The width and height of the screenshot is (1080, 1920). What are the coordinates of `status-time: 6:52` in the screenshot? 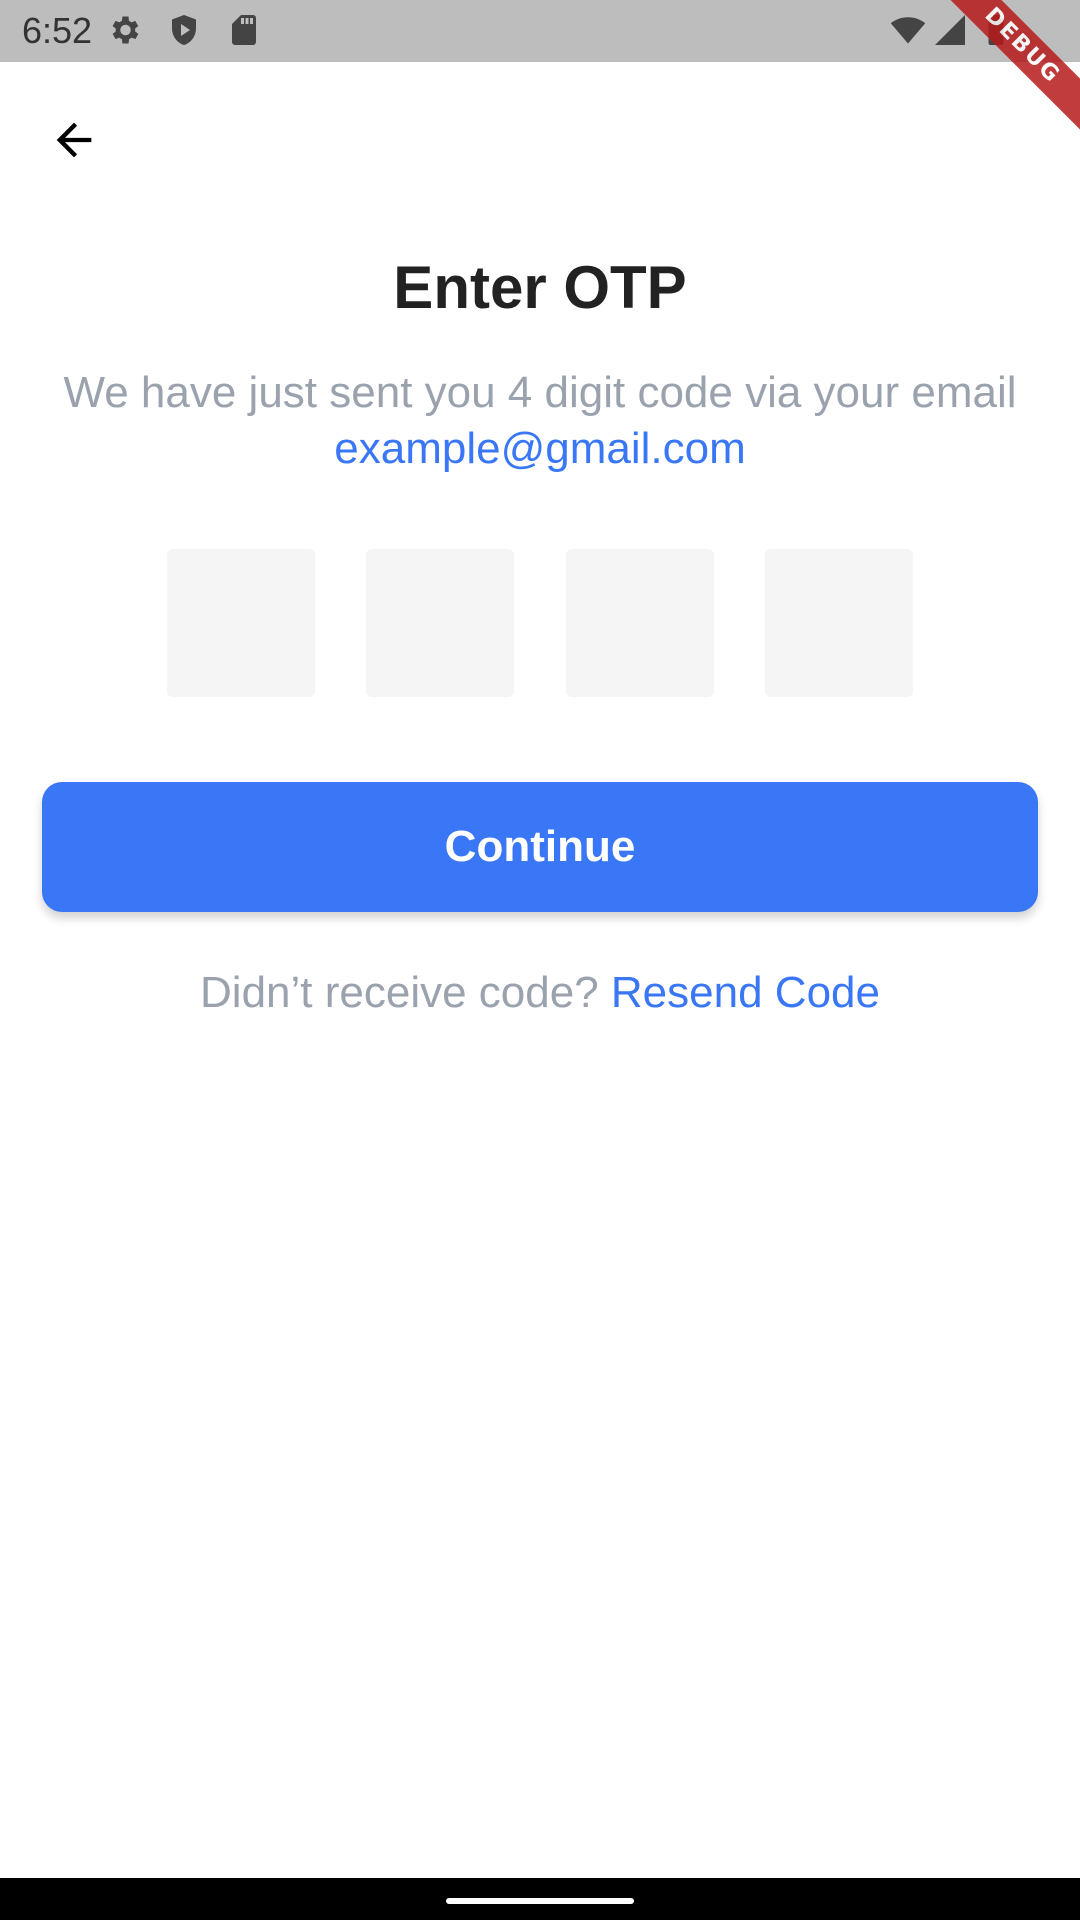 It's located at (57, 30).